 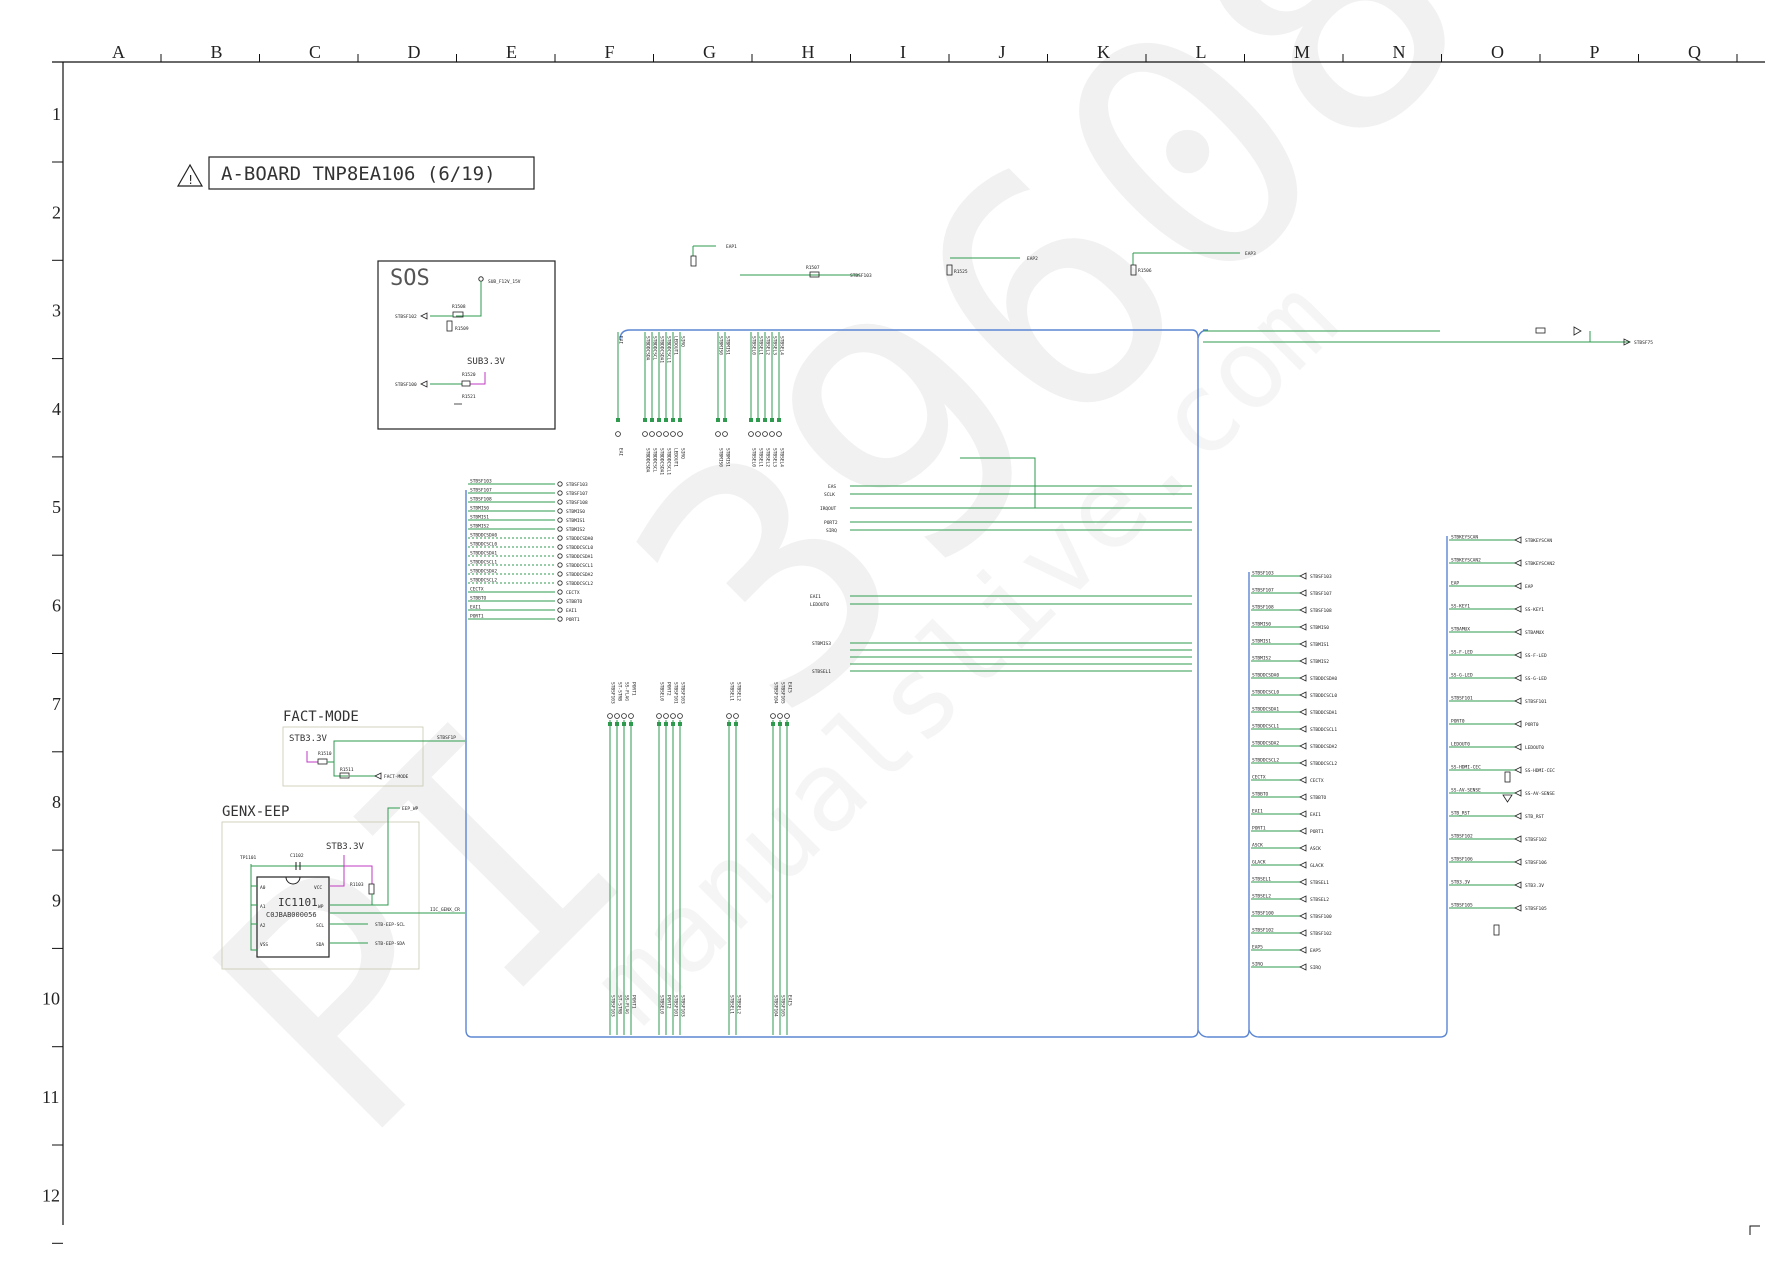 I want to click on connector-net-label-in: STBMIS0, so click(x=1261, y=625).